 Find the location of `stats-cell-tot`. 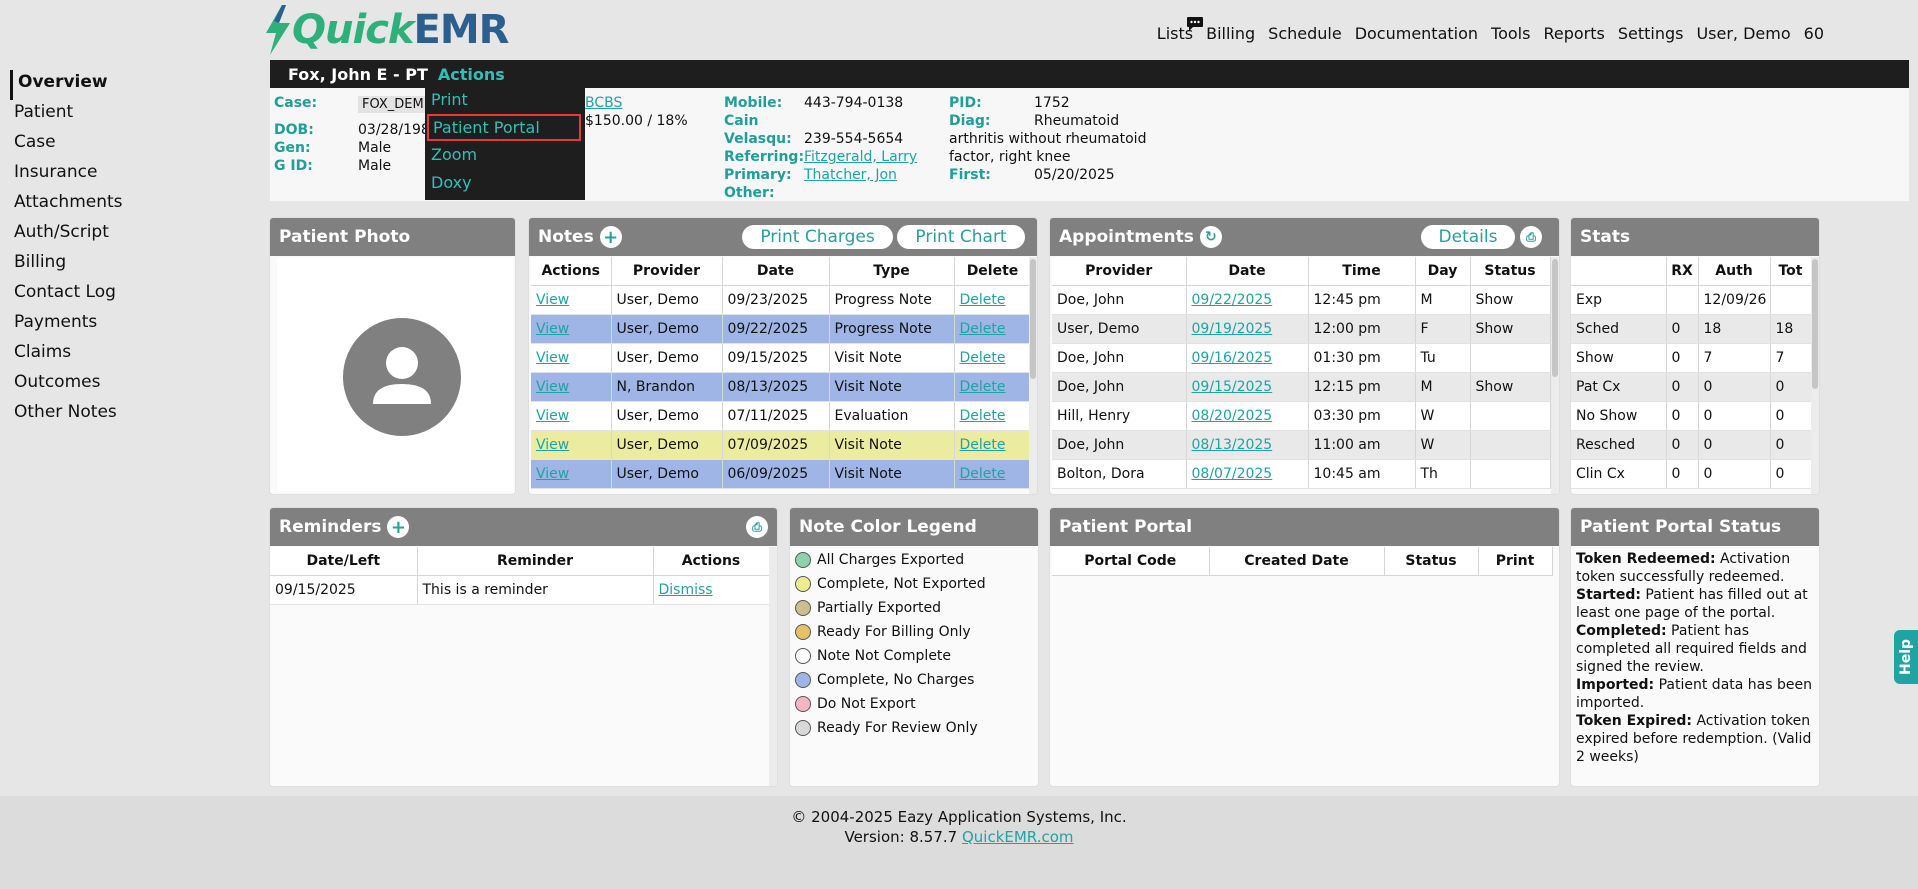

stats-cell-tot is located at coordinates (1791, 300).